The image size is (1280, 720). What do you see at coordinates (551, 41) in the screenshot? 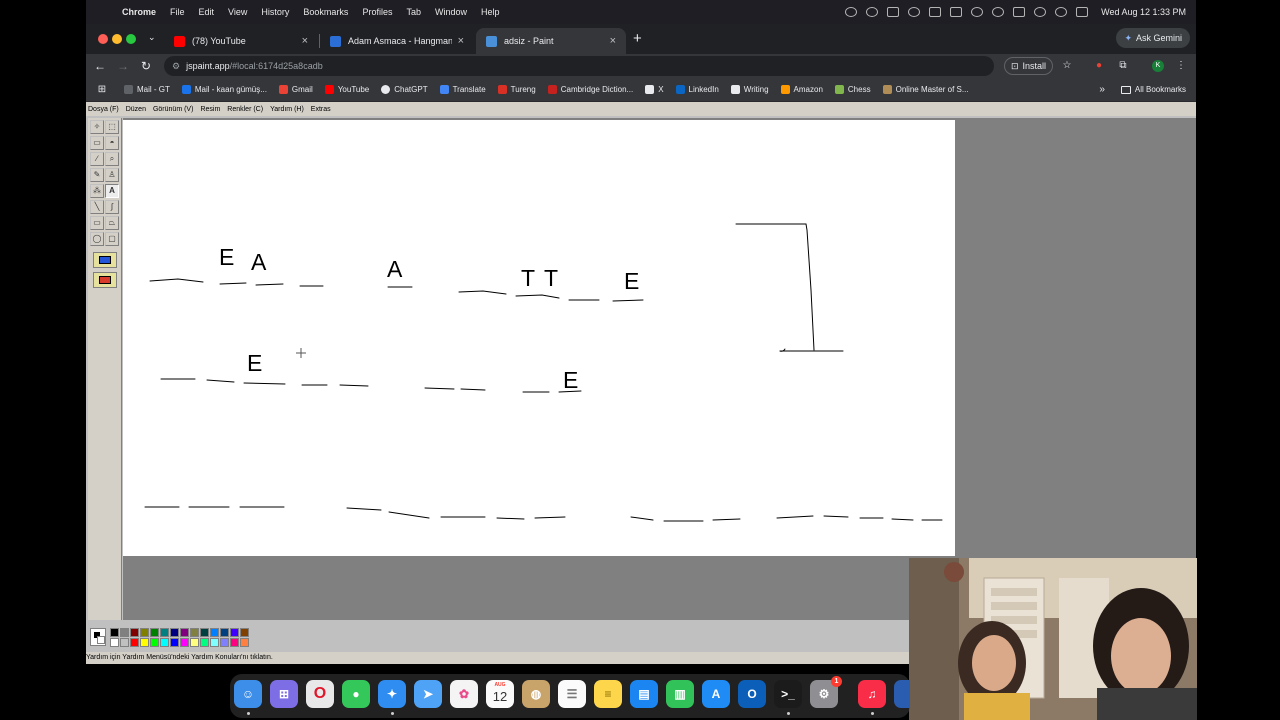
I see `tab-paint: adsiz - Paint ×` at bounding box center [551, 41].